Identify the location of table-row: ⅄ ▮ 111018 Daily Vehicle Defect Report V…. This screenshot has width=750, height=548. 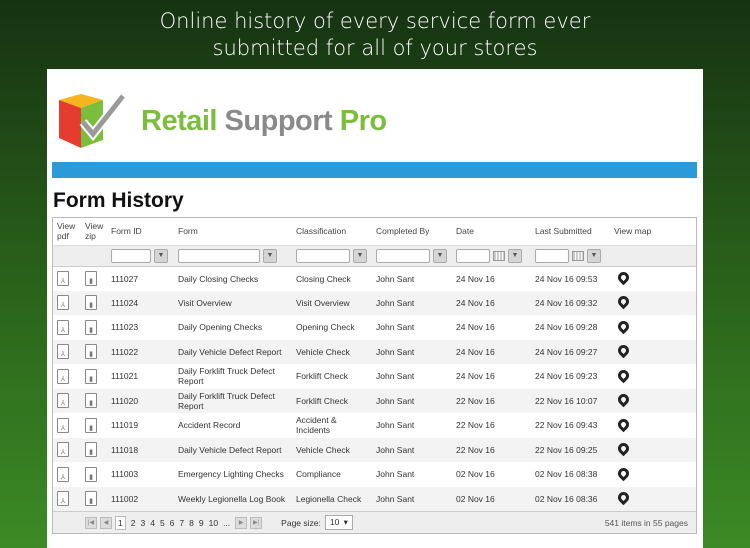
(374, 449).